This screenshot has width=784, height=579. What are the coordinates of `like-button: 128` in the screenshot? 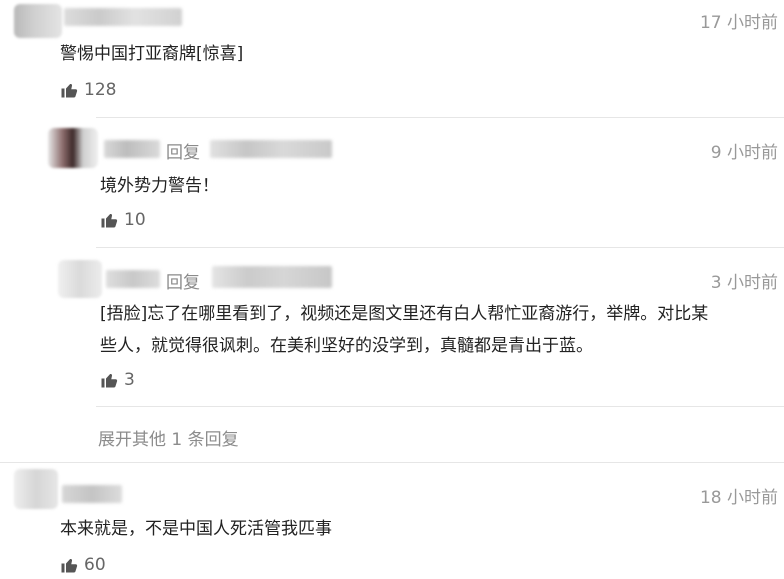 It's located at (88, 90).